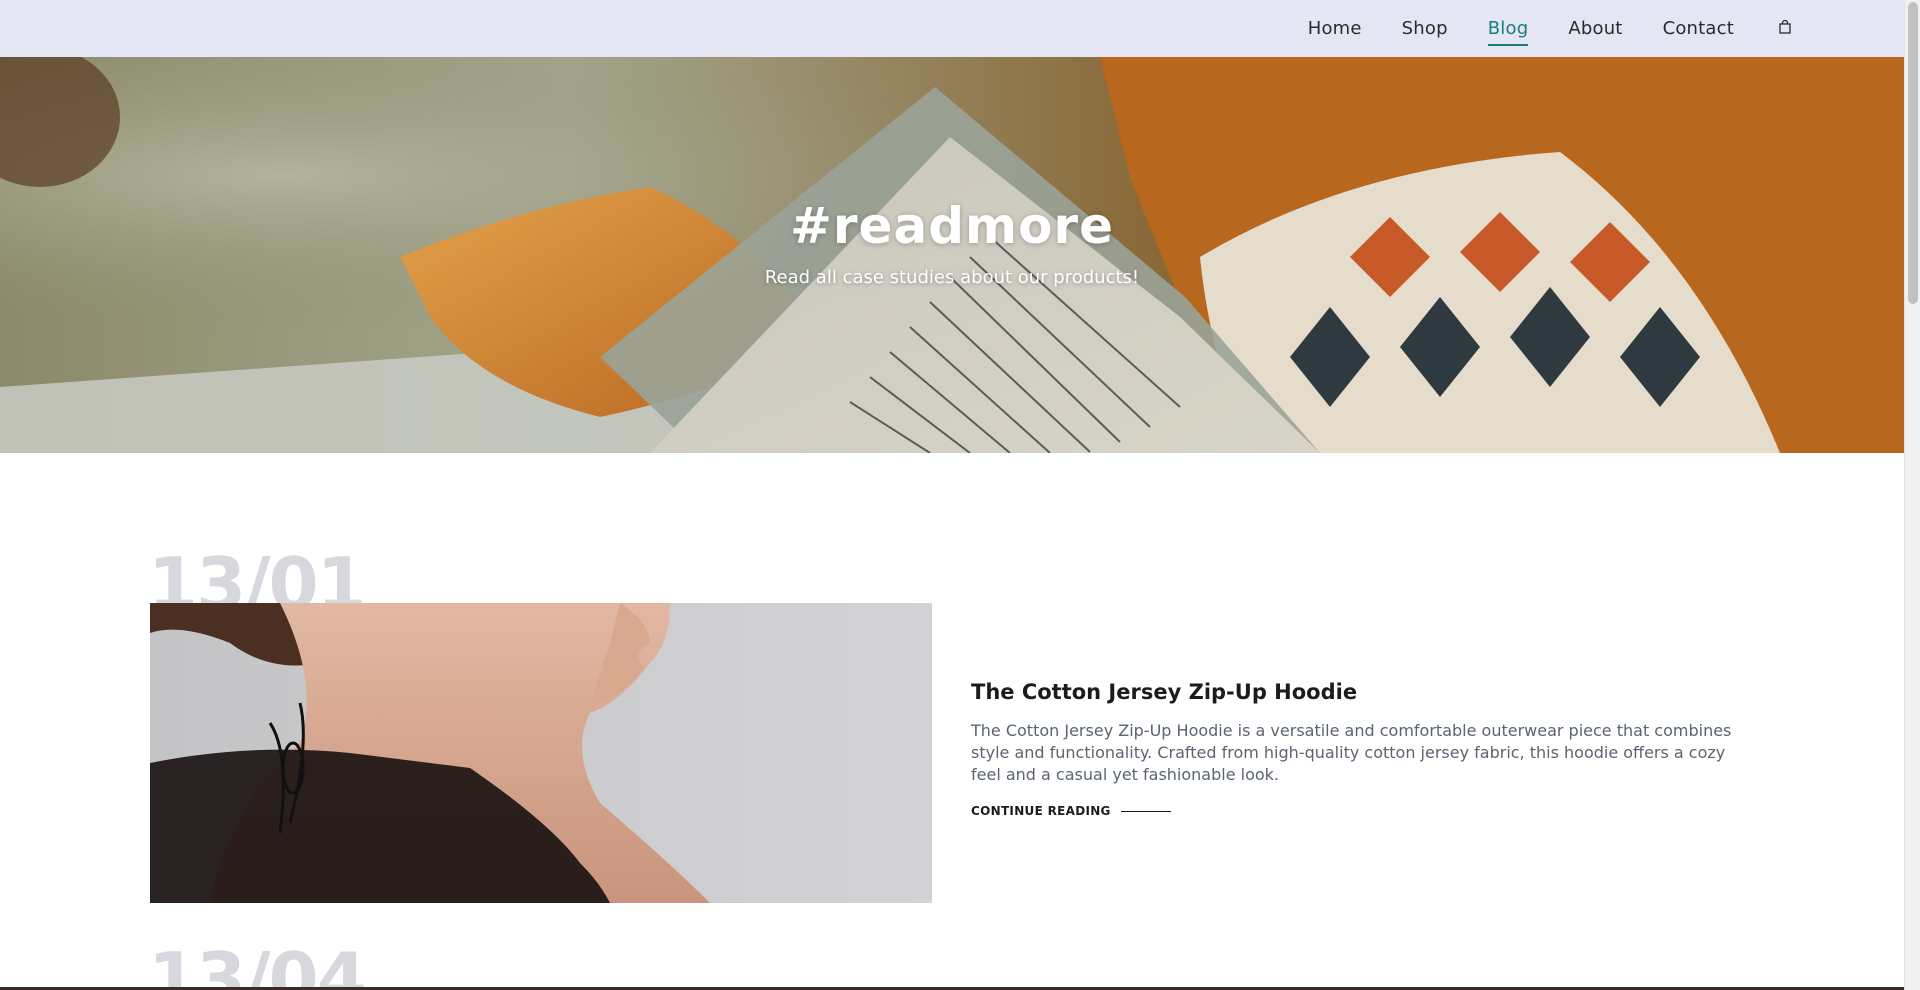 This screenshot has width=1920, height=990. Describe the element at coordinates (1508, 30) in the screenshot. I see `nav-blog: Blog` at that location.